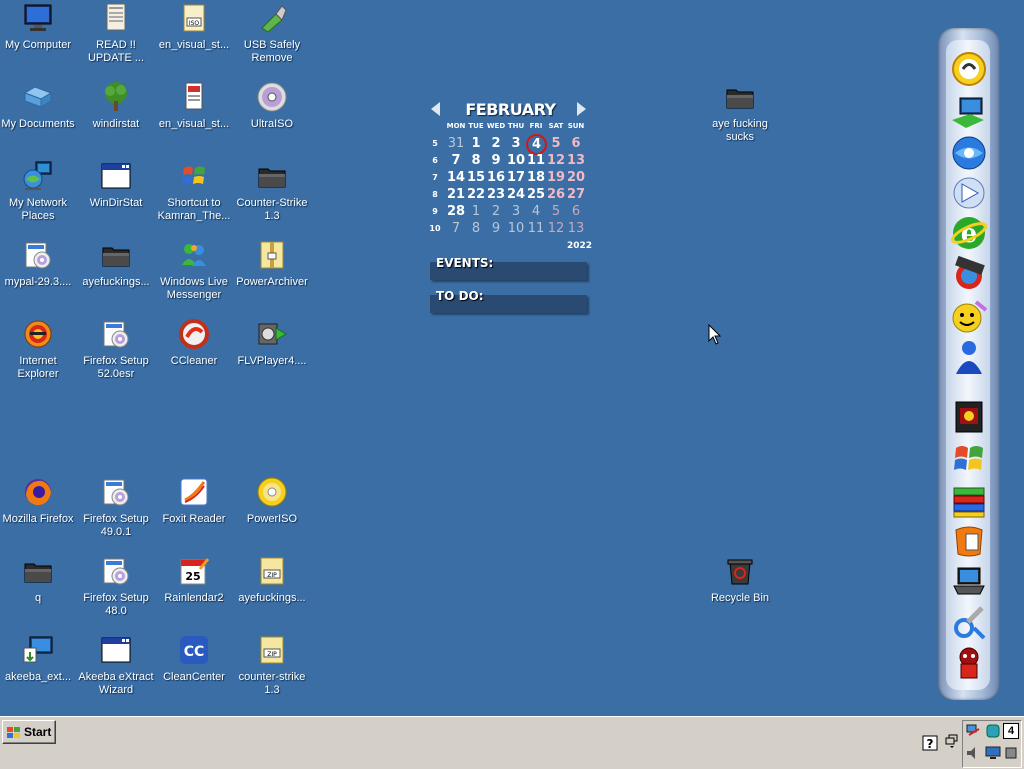  Describe the element at coordinates (516, 194) in the screenshot. I see `calendar-day: 24` at that location.